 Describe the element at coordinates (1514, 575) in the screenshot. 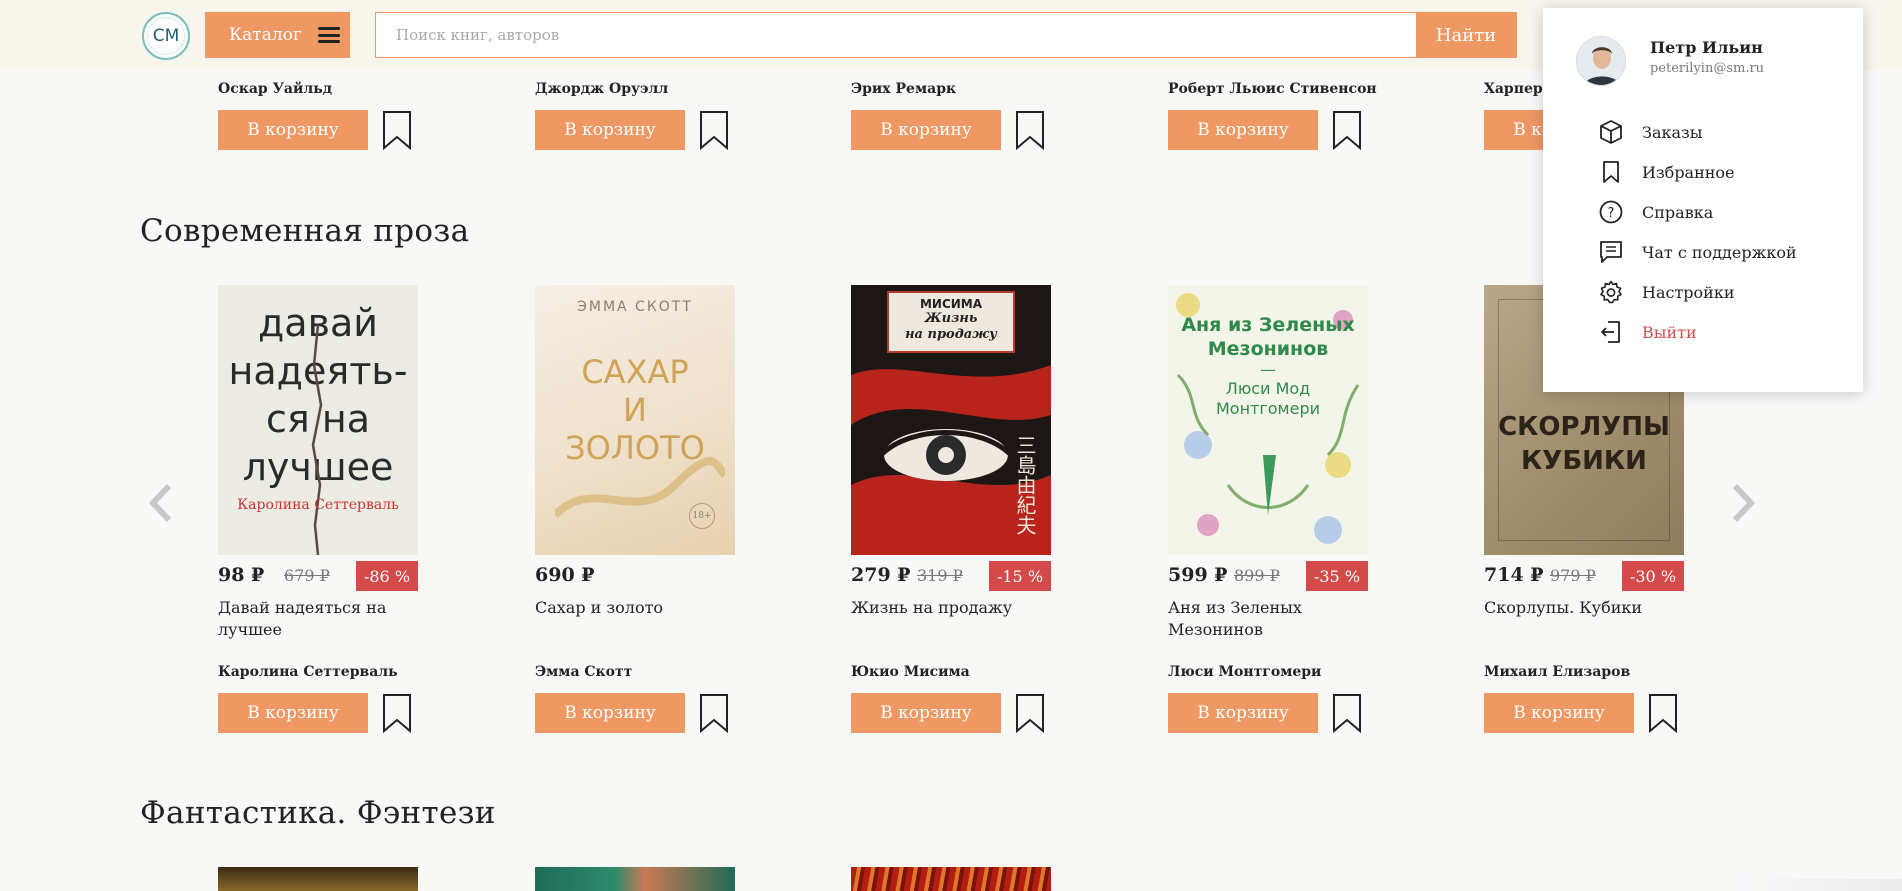

I see `book-price: 714 ₽` at that location.